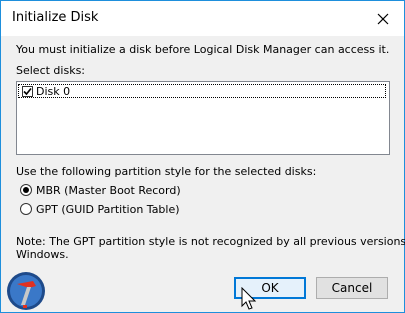  What do you see at coordinates (202, 91) in the screenshot?
I see `list-item-disk-0: Disk 0` at bounding box center [202, 91].